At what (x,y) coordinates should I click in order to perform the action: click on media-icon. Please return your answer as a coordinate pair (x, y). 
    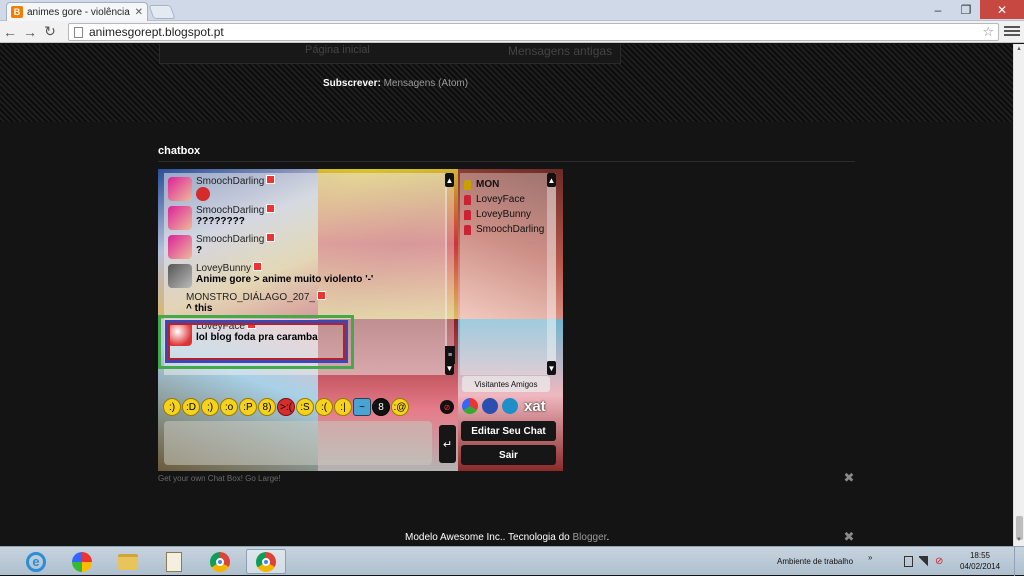
    Looking at the image, I should click on (82, 561).